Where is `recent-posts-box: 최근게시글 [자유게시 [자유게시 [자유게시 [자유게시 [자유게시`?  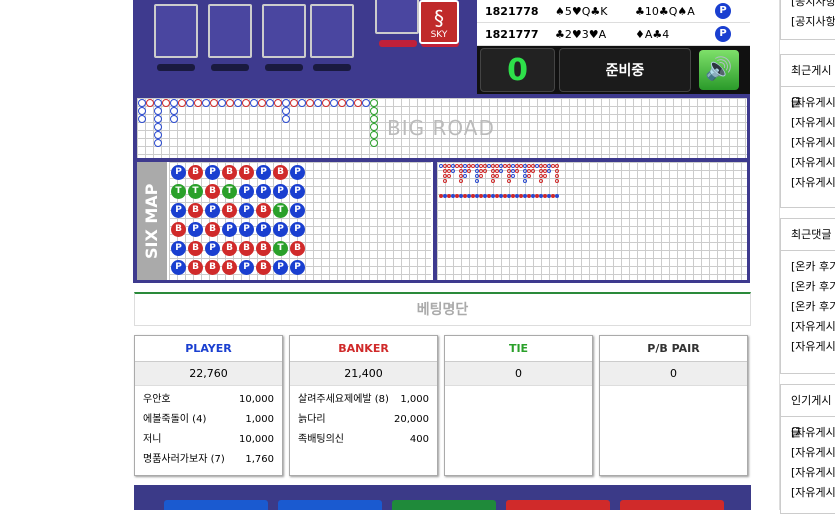 recent-posts-box: 최근게시글 [자유게시 [자유게시 [자유게시 [자유게시 [자유게시 is located at coordinates (807, 131).